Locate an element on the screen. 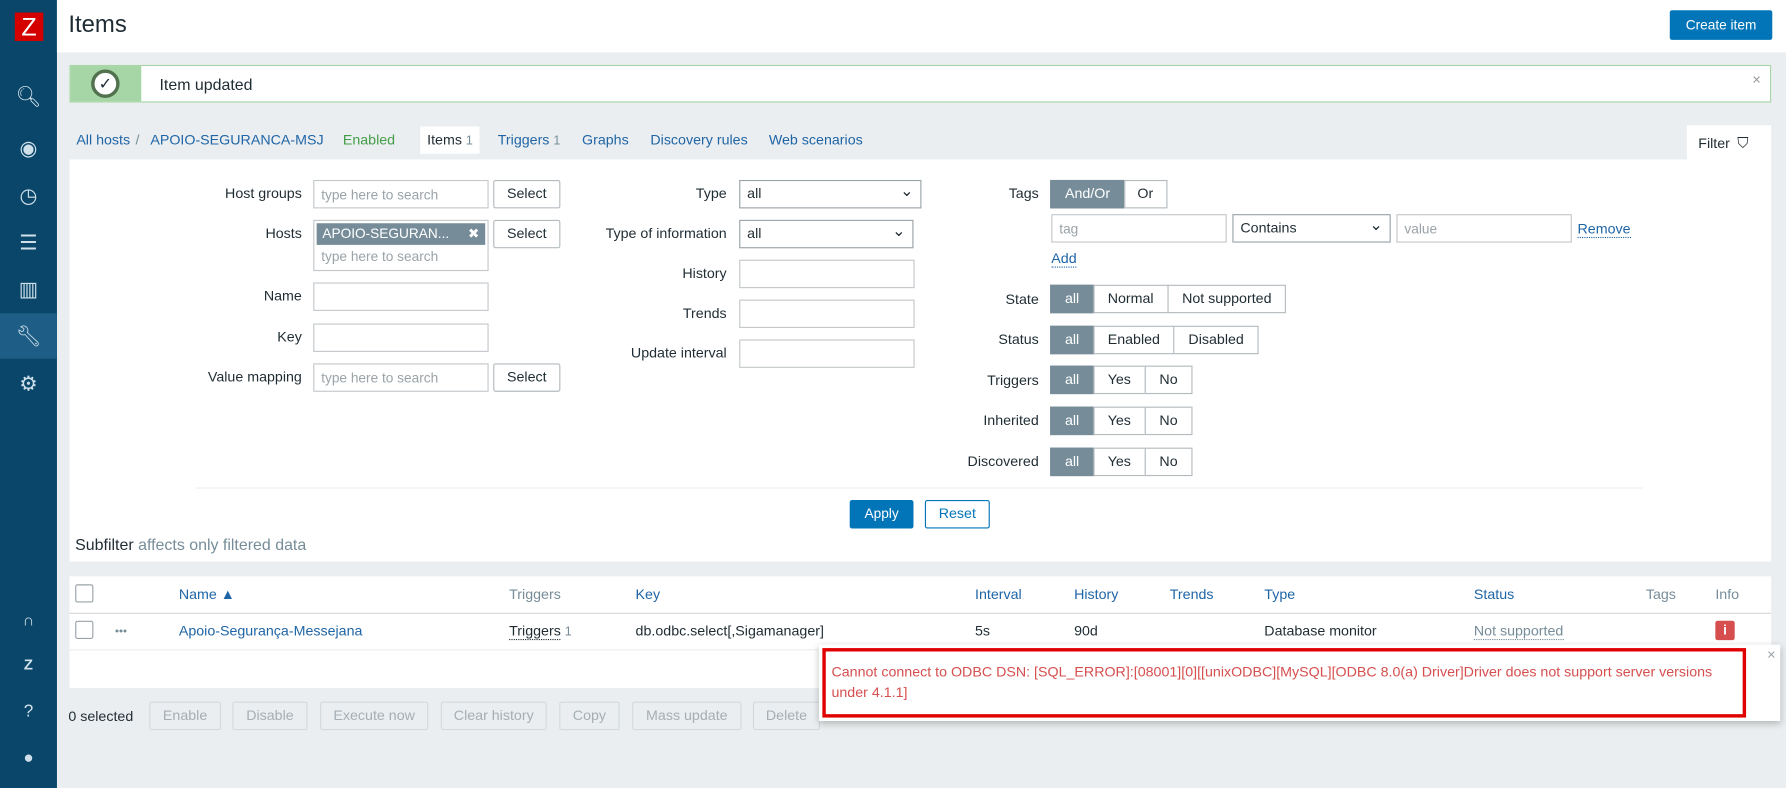 The width and height of the screenshot is (1786, 788). discovered-toggle: all Yes No is located at coordinates (1121, 462).